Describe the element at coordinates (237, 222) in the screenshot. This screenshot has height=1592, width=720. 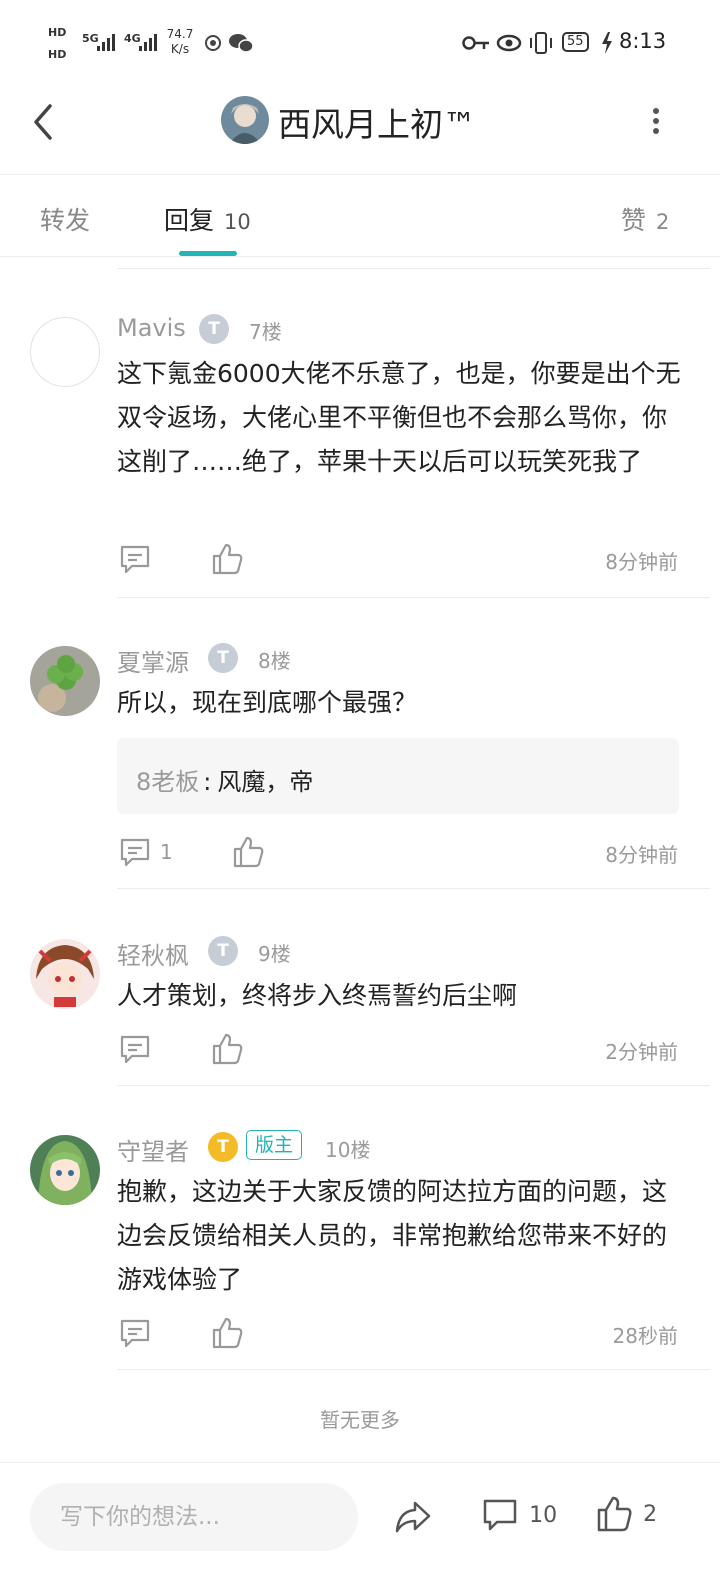
I see `tab-replies-count: 10` at that location.